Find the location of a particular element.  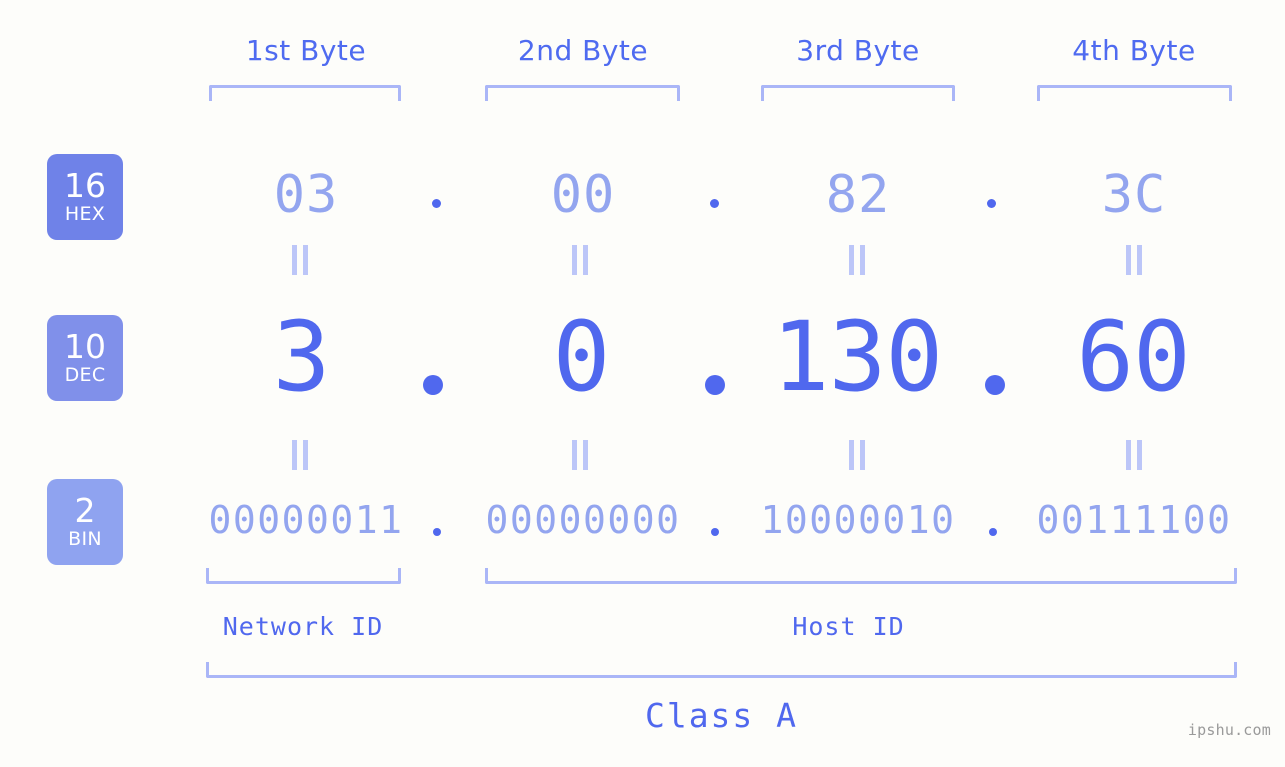

base-badge-bin-label: BIN is located at coordinates (85, 539).